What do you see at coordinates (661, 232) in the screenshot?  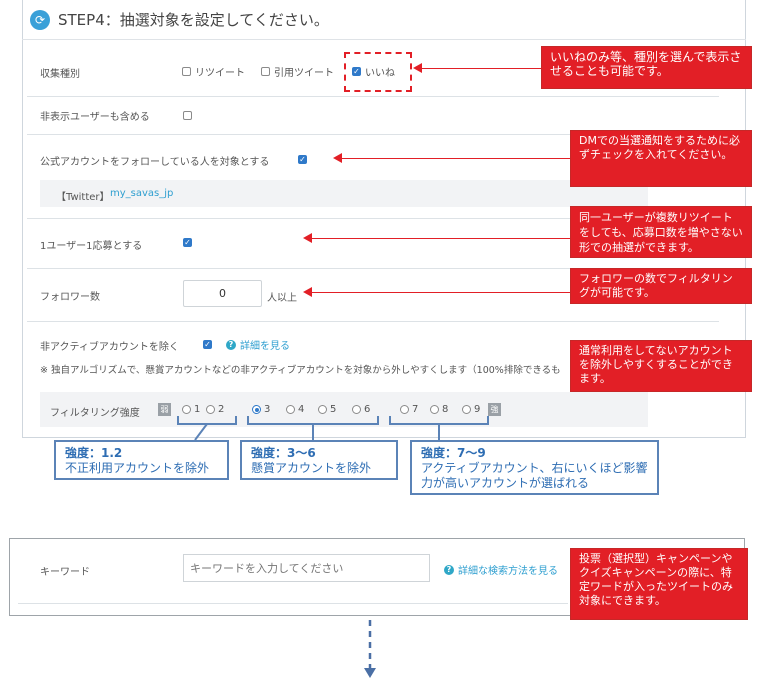 I see `callout-one-user: 同一ユーザーが複数リツイートをしても、応募口数を増やさない形での抽選ができます。` at bounding box center [661, 232].